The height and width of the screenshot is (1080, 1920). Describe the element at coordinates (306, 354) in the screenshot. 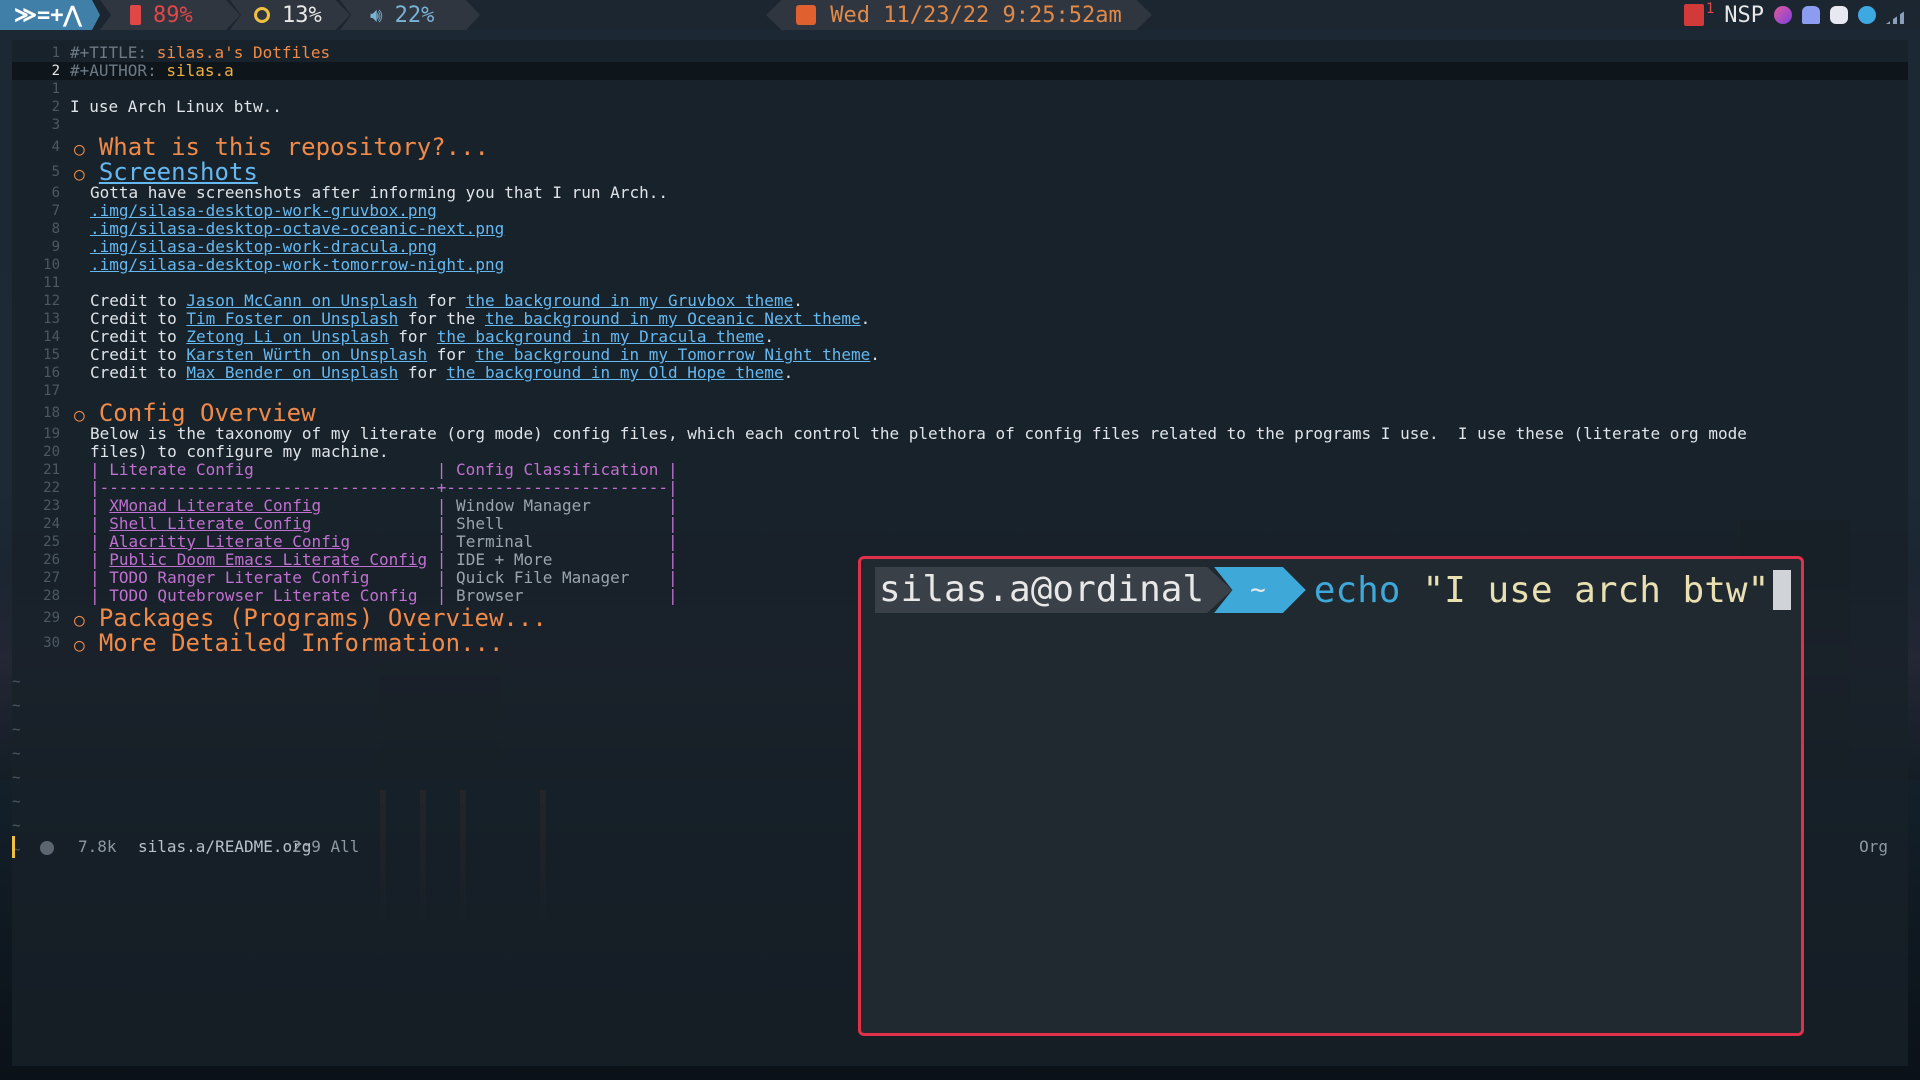

I see `org-link: Karsten Würth on Unsplash` at that location.